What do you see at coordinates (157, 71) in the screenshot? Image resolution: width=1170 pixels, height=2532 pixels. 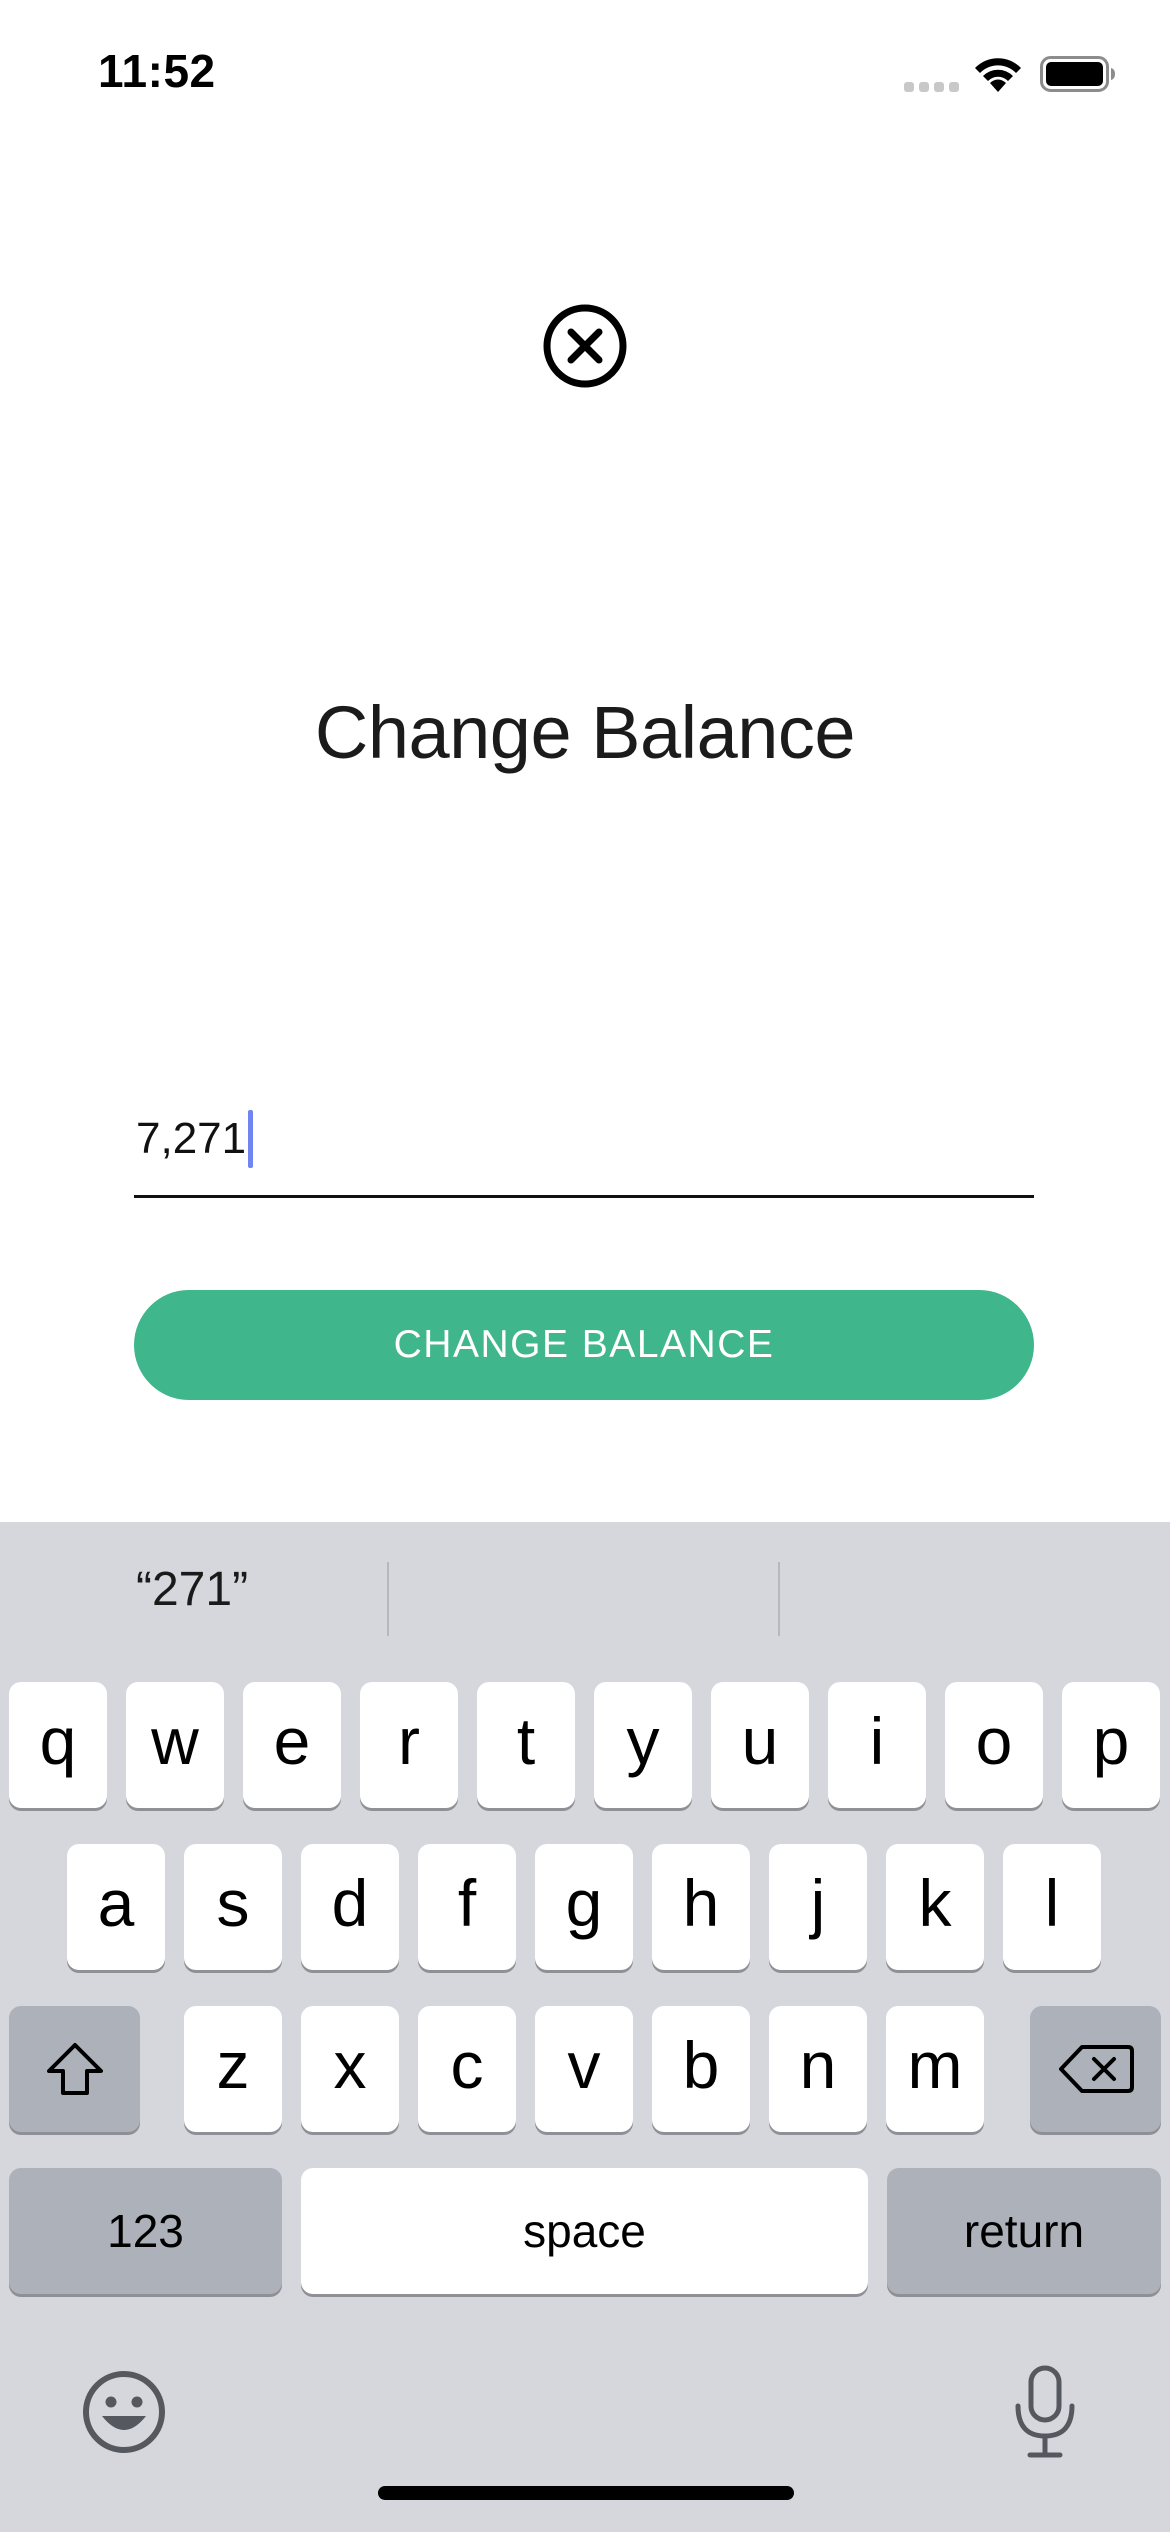 I see `status-time: 11:52` at bounding box center [157, 71].